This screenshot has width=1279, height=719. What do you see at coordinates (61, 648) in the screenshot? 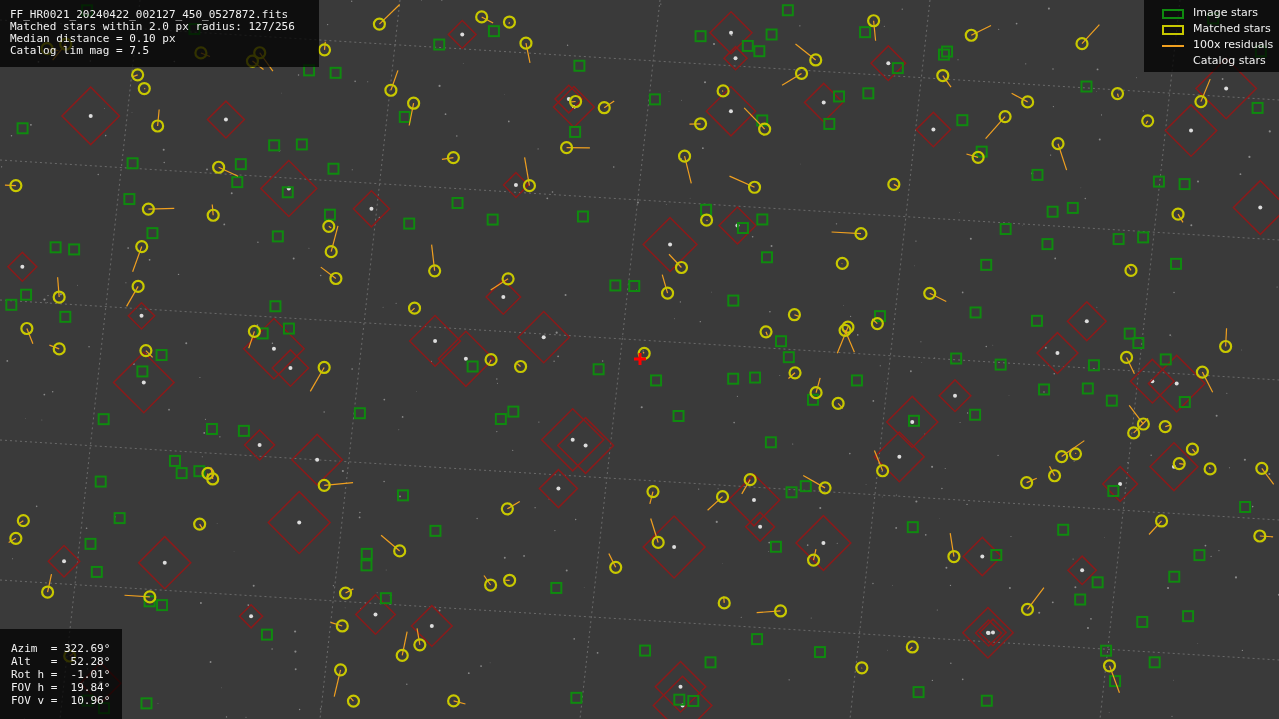
I see `pointing-text: Azim = 322.69°` at bounding box center [61, 648].